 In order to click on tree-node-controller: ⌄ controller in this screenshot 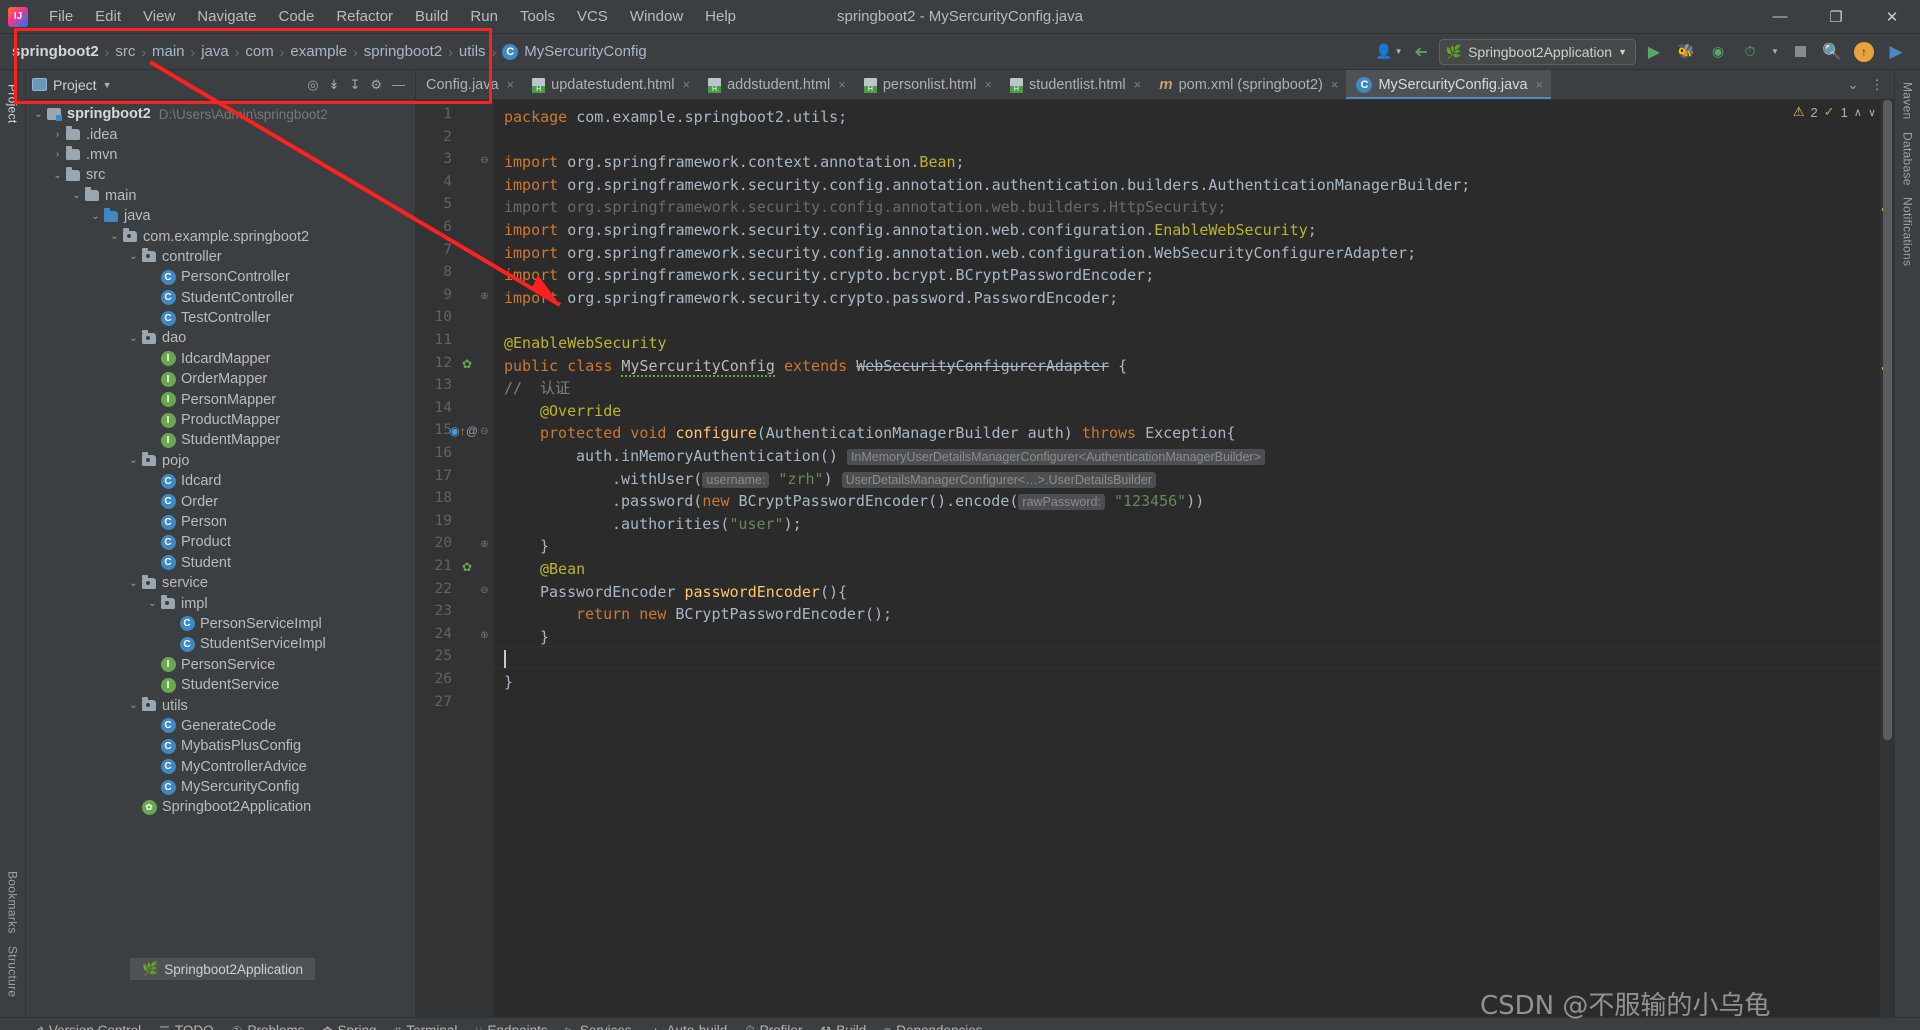, I will do `click(220, 257)`.